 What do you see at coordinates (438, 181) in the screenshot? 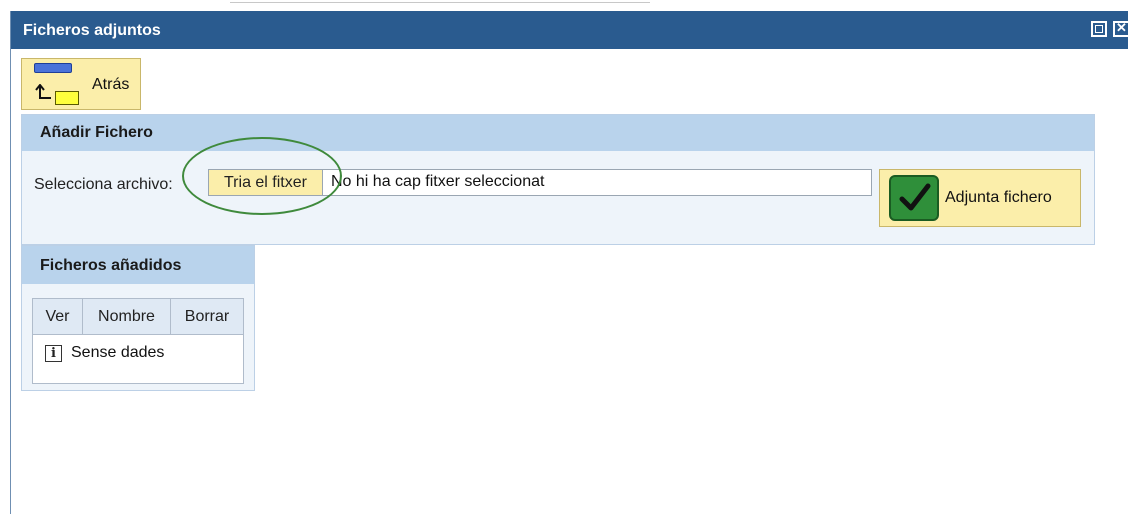
I see `no-file-selected-text: No hi ha cap fitxer seleccionat` at bounding box center [438, 181].